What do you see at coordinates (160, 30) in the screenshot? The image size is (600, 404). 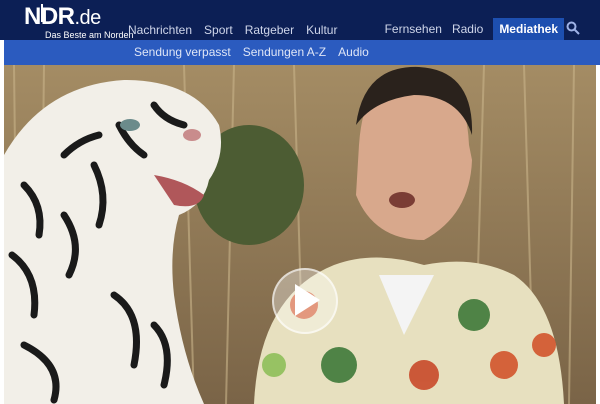 I see `nav-item-nachrichten: Nachrichten` at bounding box center [160, 30].